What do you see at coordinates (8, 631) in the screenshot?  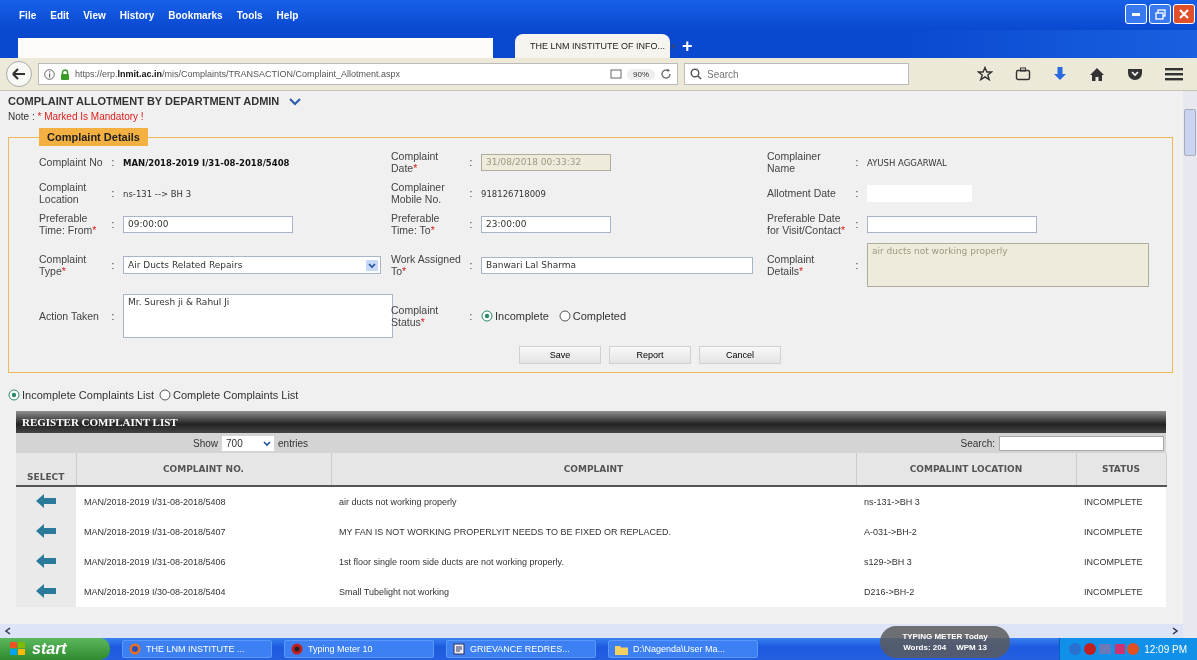 I see `scroll-left-icon` at bounding box center [8, 631].